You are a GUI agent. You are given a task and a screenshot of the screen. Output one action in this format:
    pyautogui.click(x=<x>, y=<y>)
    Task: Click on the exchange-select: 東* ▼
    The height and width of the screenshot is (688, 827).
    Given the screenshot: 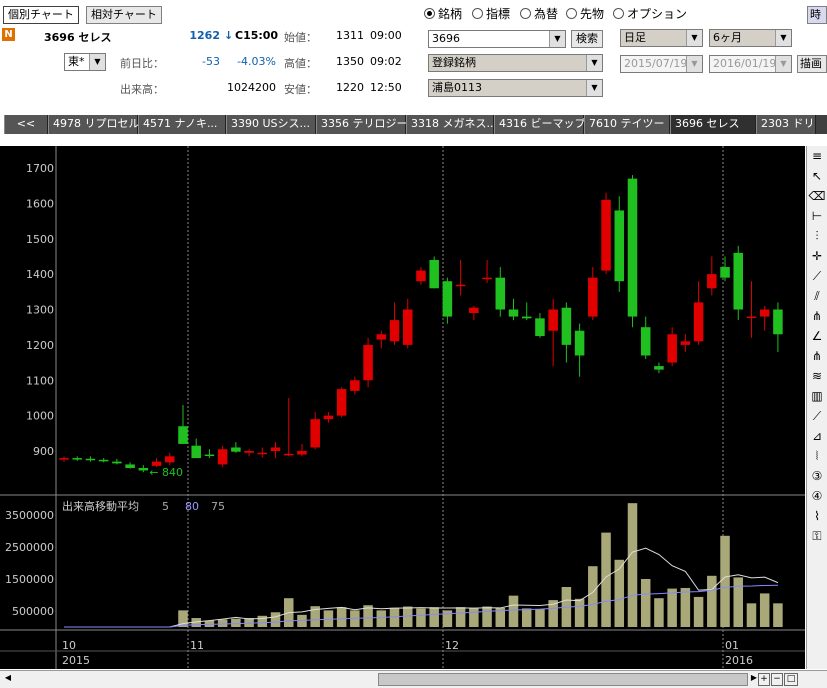 What is the action you would take?
    pyautogui.click(x=85, y=62)
    